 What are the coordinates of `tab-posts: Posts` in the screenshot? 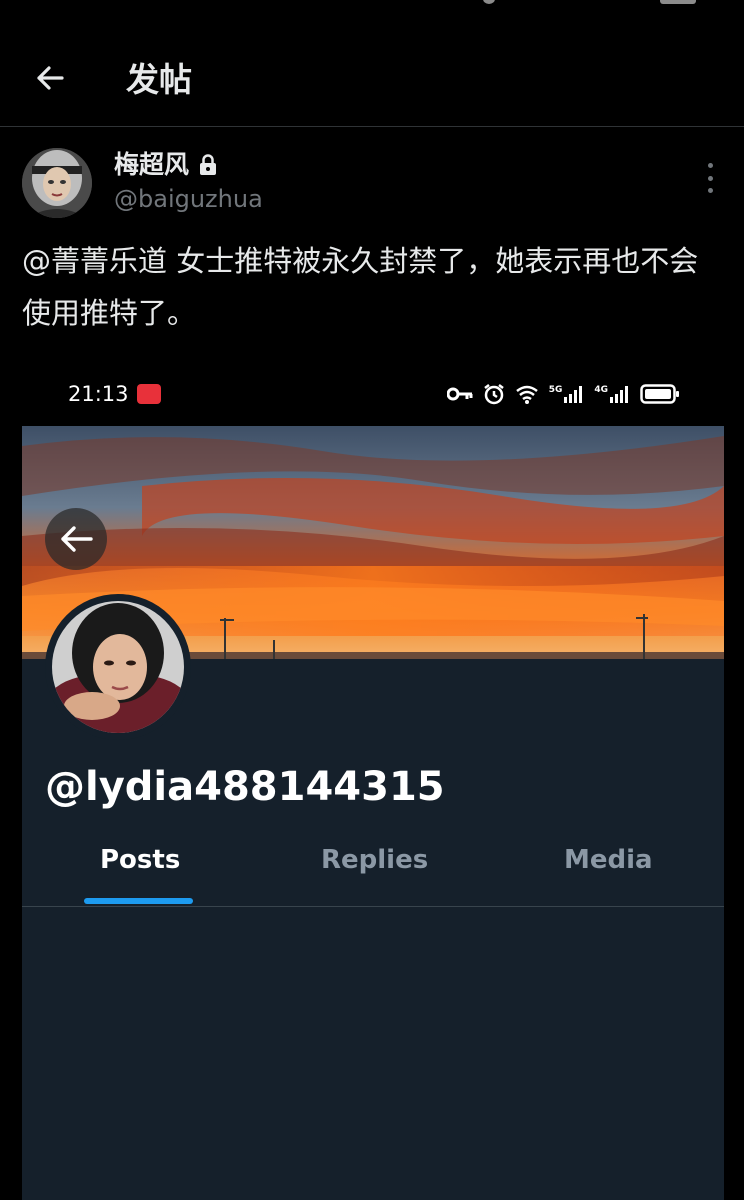 It's located at (140, 860).